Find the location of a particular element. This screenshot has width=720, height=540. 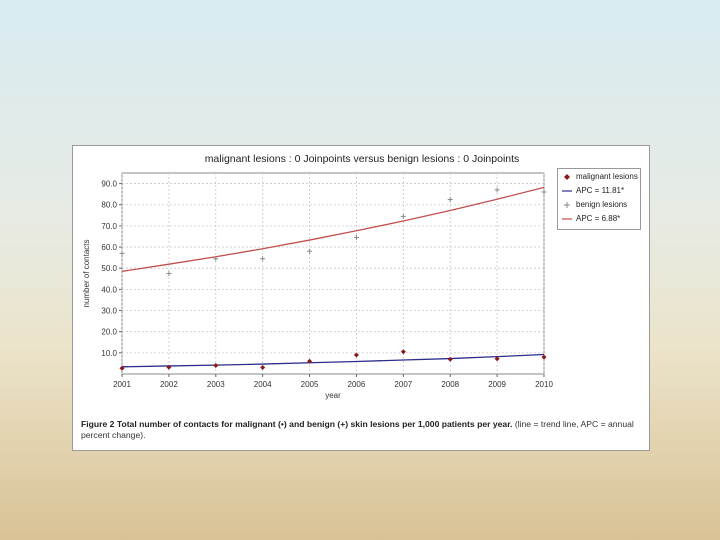

legend-item-malignant: malignant lesions is located at coordinates (598, 176).